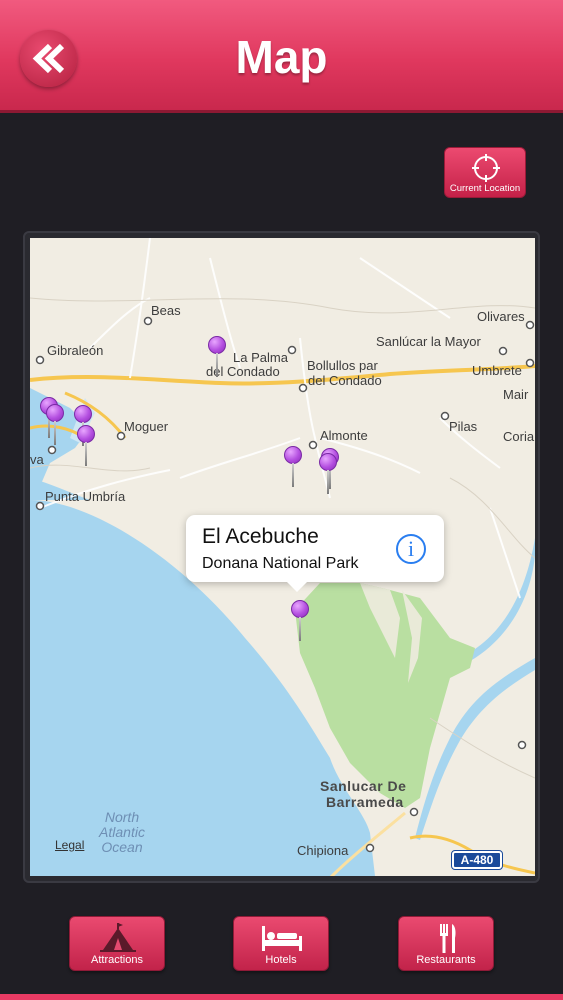 The height and width of the screenshot is (1000, 563). I want to click on fork-knife-icon, so click(448, 938).